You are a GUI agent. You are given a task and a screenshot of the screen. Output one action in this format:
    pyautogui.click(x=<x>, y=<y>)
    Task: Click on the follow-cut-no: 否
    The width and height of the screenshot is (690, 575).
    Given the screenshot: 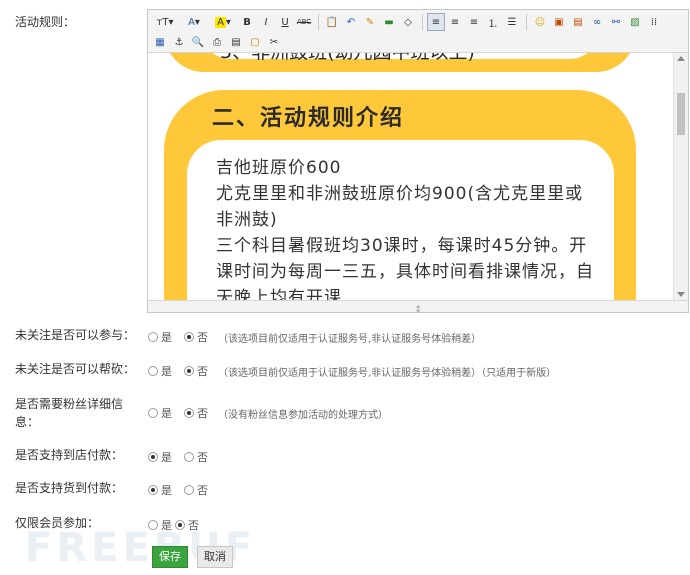 What is the action you would take?
    pyautogui.click(x=196, y=371)
    